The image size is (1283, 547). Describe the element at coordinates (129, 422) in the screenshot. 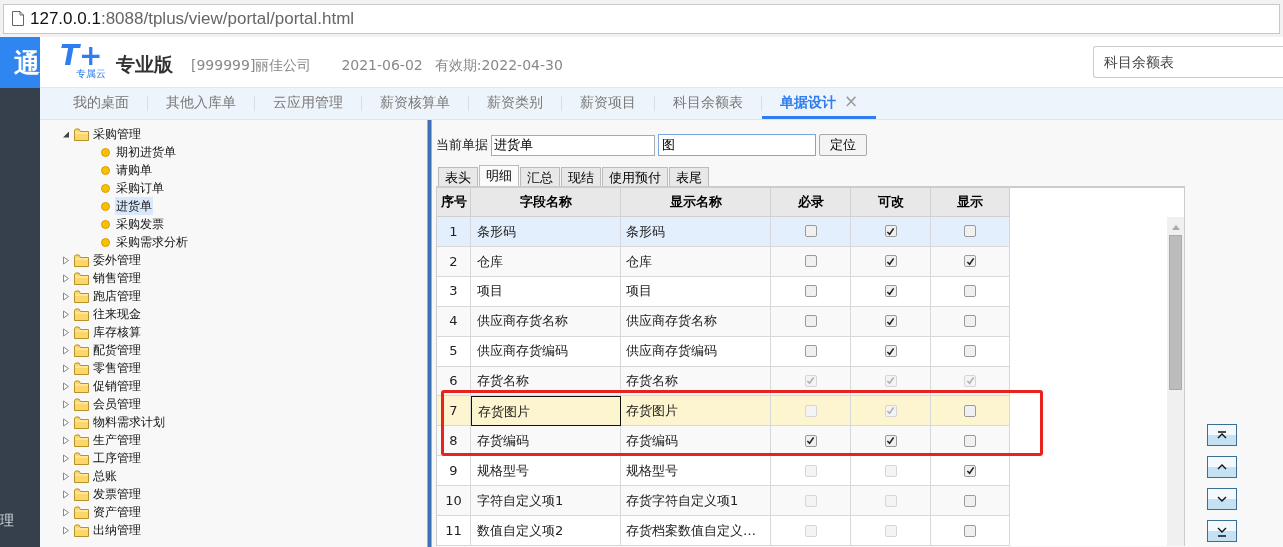

I see `tree-item: 物料需求计划` at that location.